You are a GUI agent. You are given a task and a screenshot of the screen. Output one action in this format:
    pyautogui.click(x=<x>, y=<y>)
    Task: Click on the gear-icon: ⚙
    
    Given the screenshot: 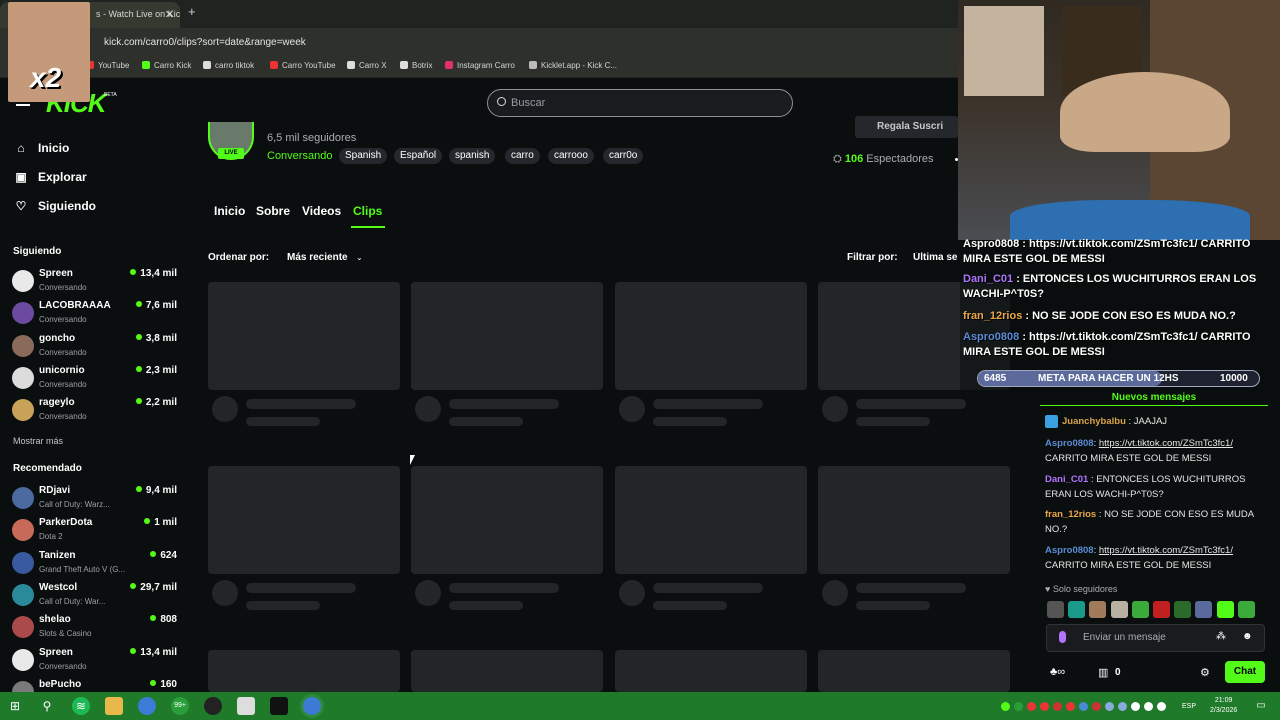 What is the action you would take?
    pyautogui.click(x=1205, y=672)
    